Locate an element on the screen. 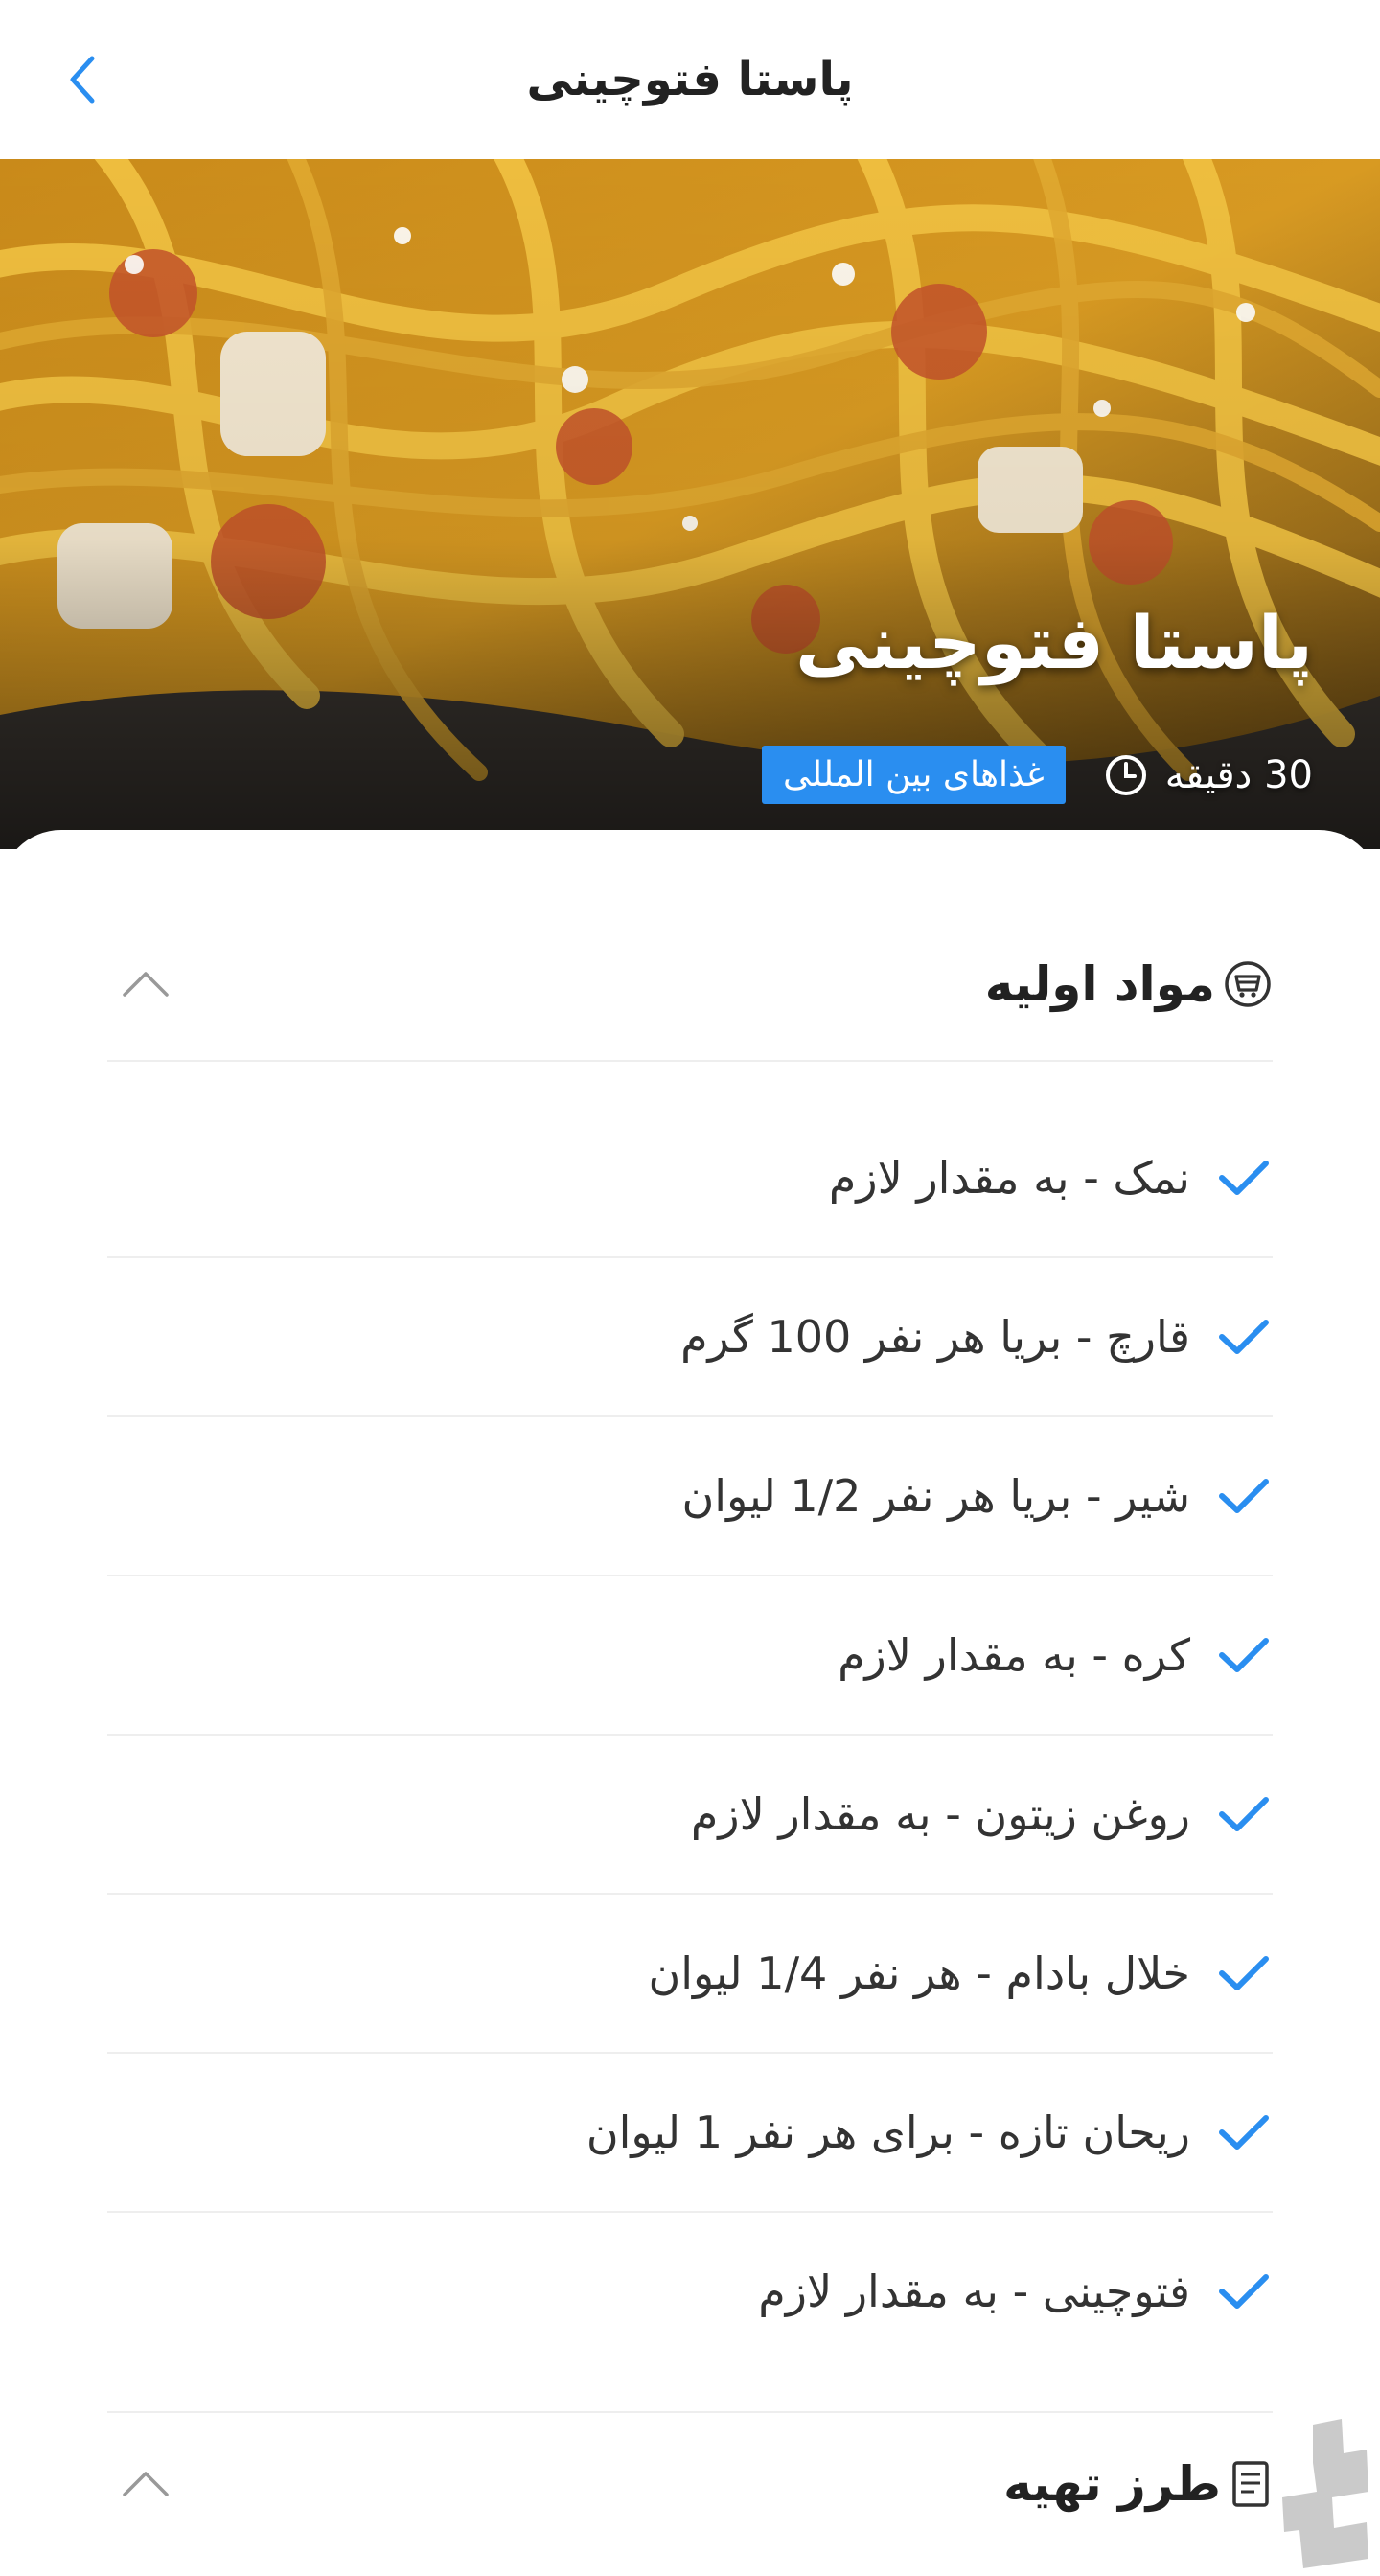 The height and width of the screenshot is (2576, 1380). ingredient-item: فتوچینی - به مقدار لازم is located at coordinates (690, 2291).